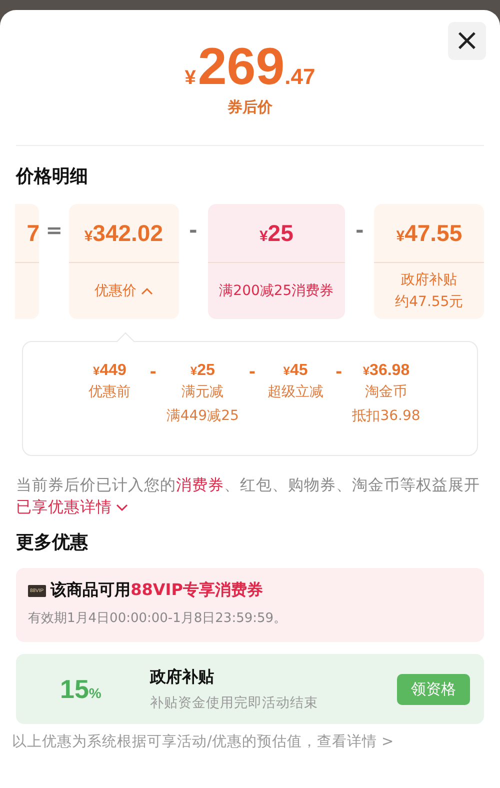 This screenshot has height=788, width=500. I want to click on vip-title: 该商品可用88VIP专享消费券, so click(156, 590).